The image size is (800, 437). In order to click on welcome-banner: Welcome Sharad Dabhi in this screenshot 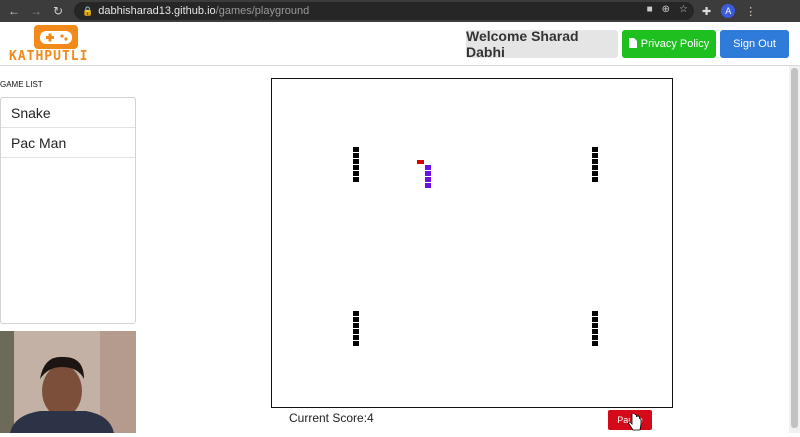, I will do `click(542, 44)`.